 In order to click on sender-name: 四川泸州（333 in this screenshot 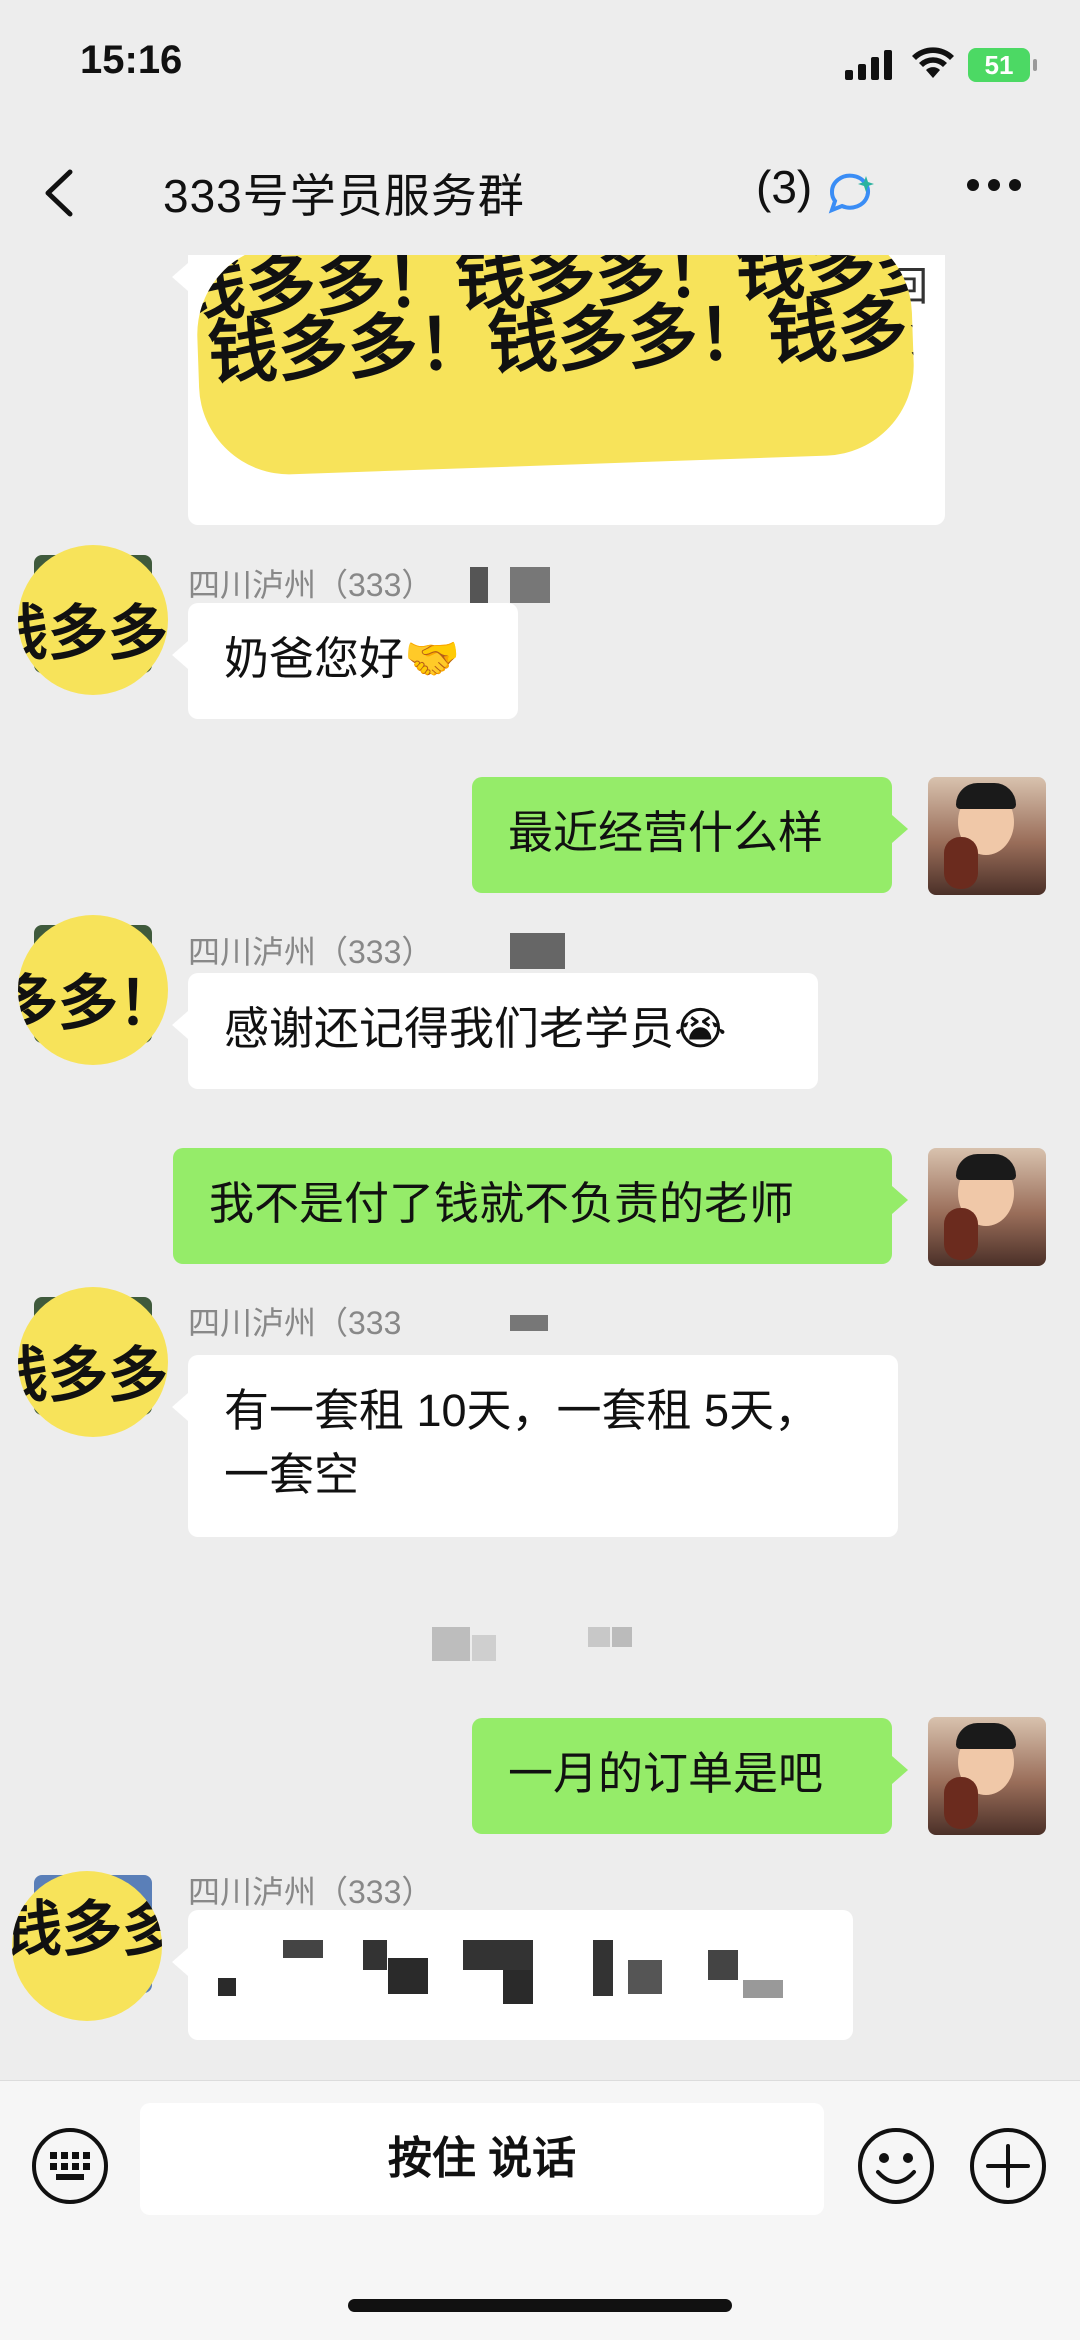, I will do `click(295, 1323)`.